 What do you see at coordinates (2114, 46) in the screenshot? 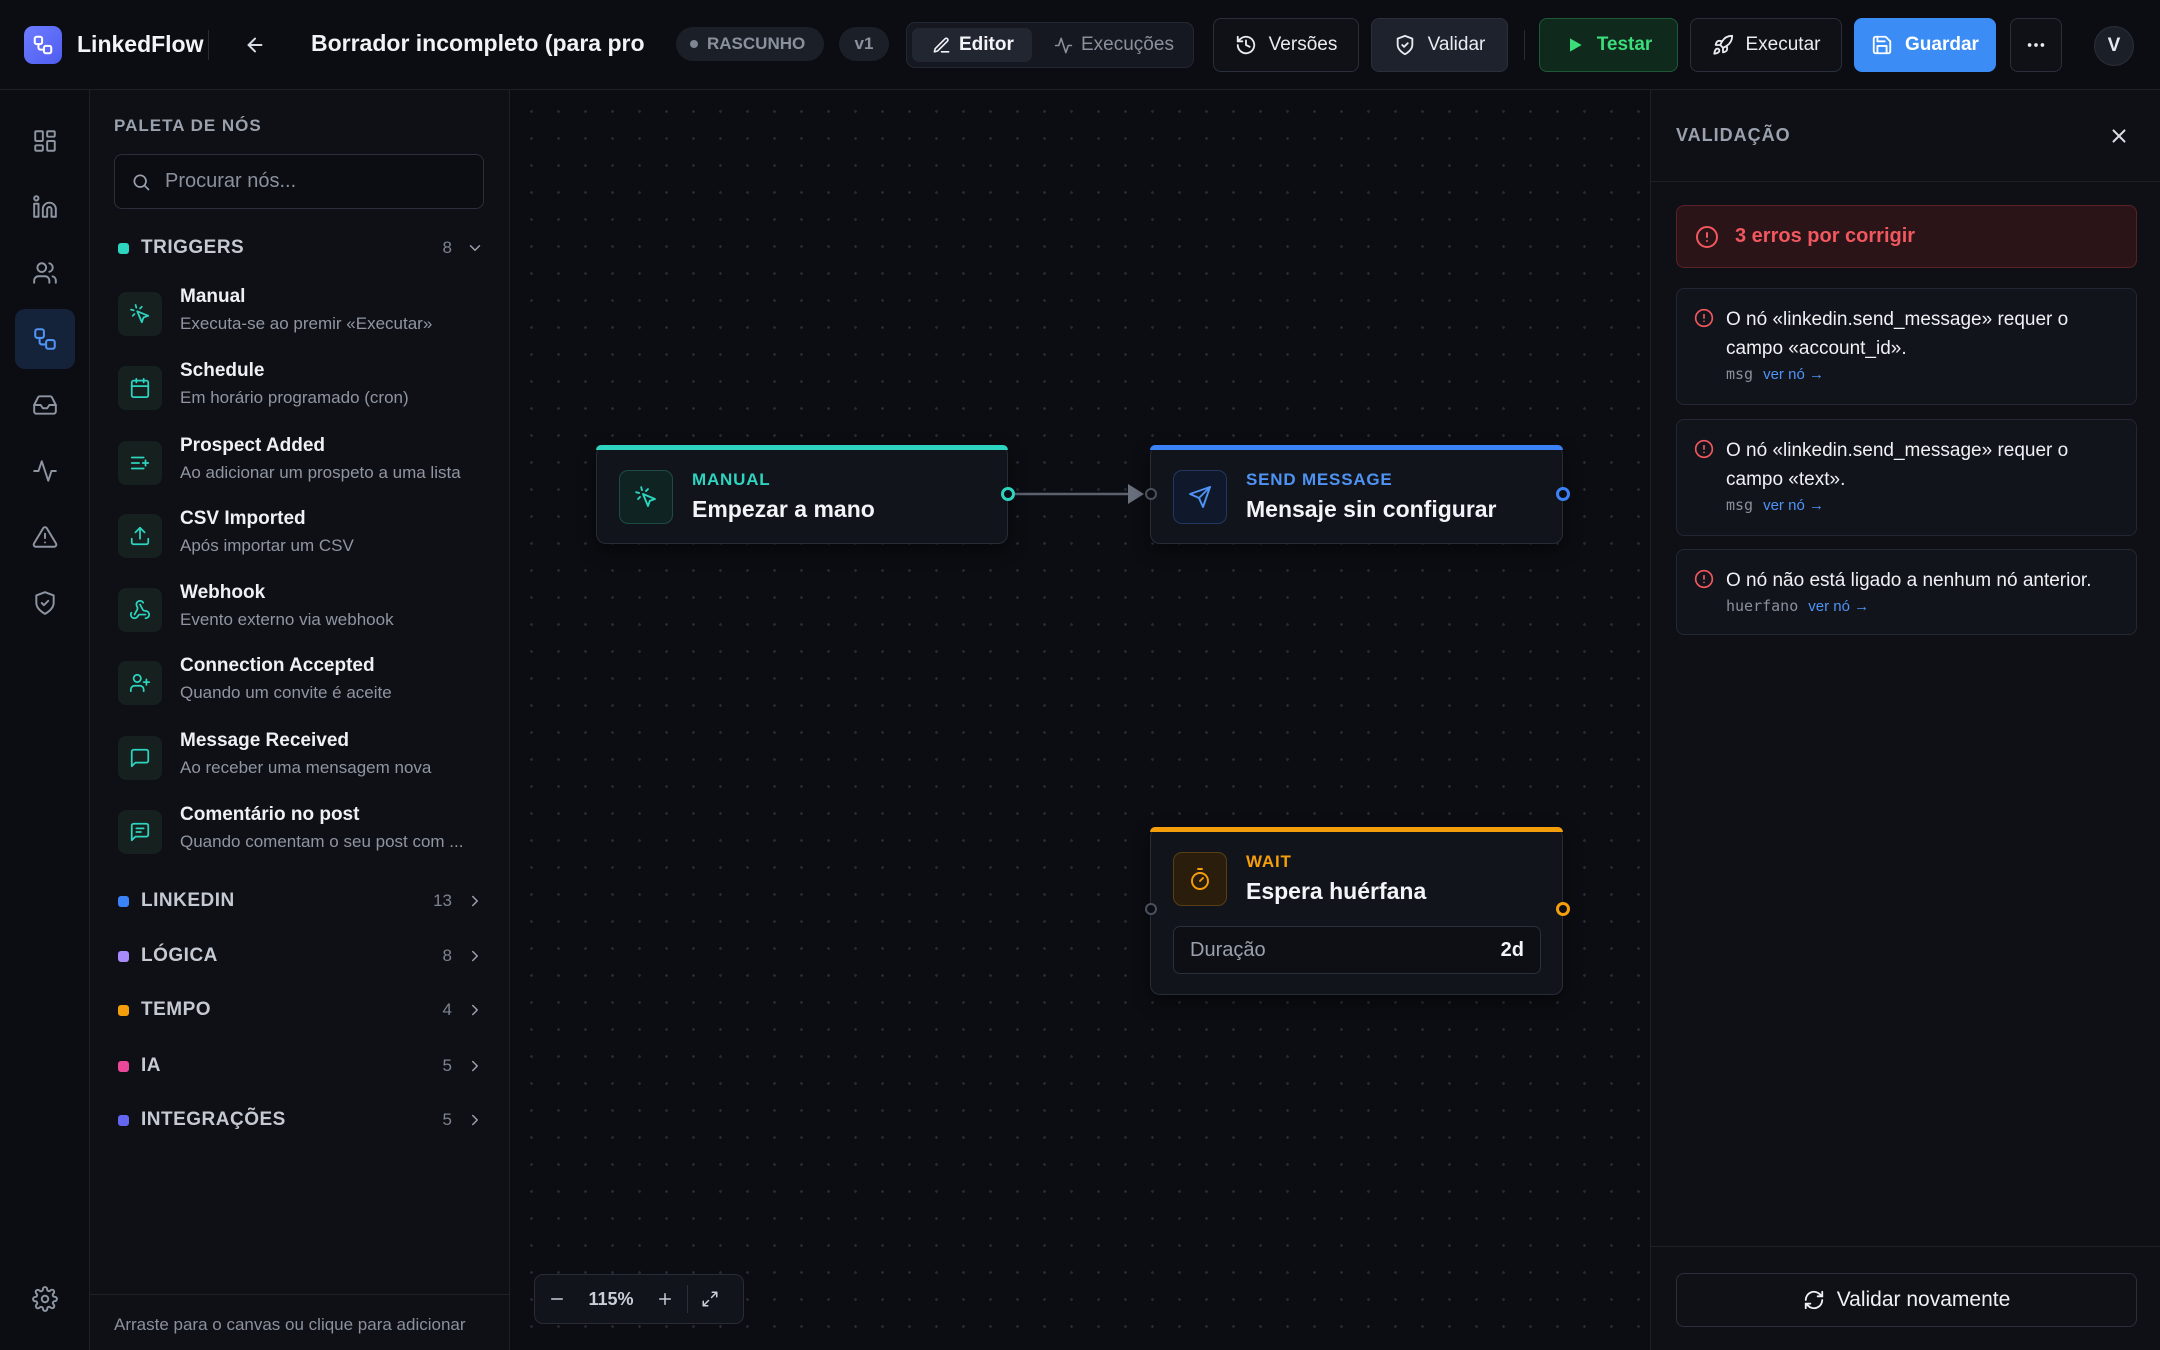
I see `avatar: V` at bounding box center [2114, 46].